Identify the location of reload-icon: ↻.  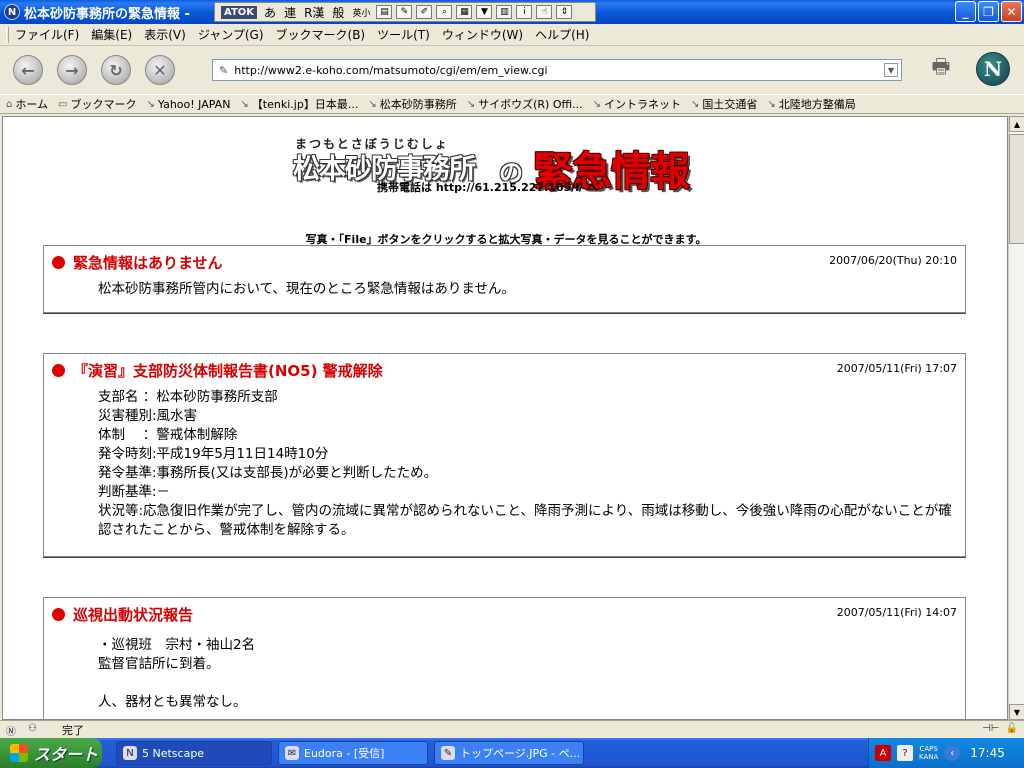
(116, 70).